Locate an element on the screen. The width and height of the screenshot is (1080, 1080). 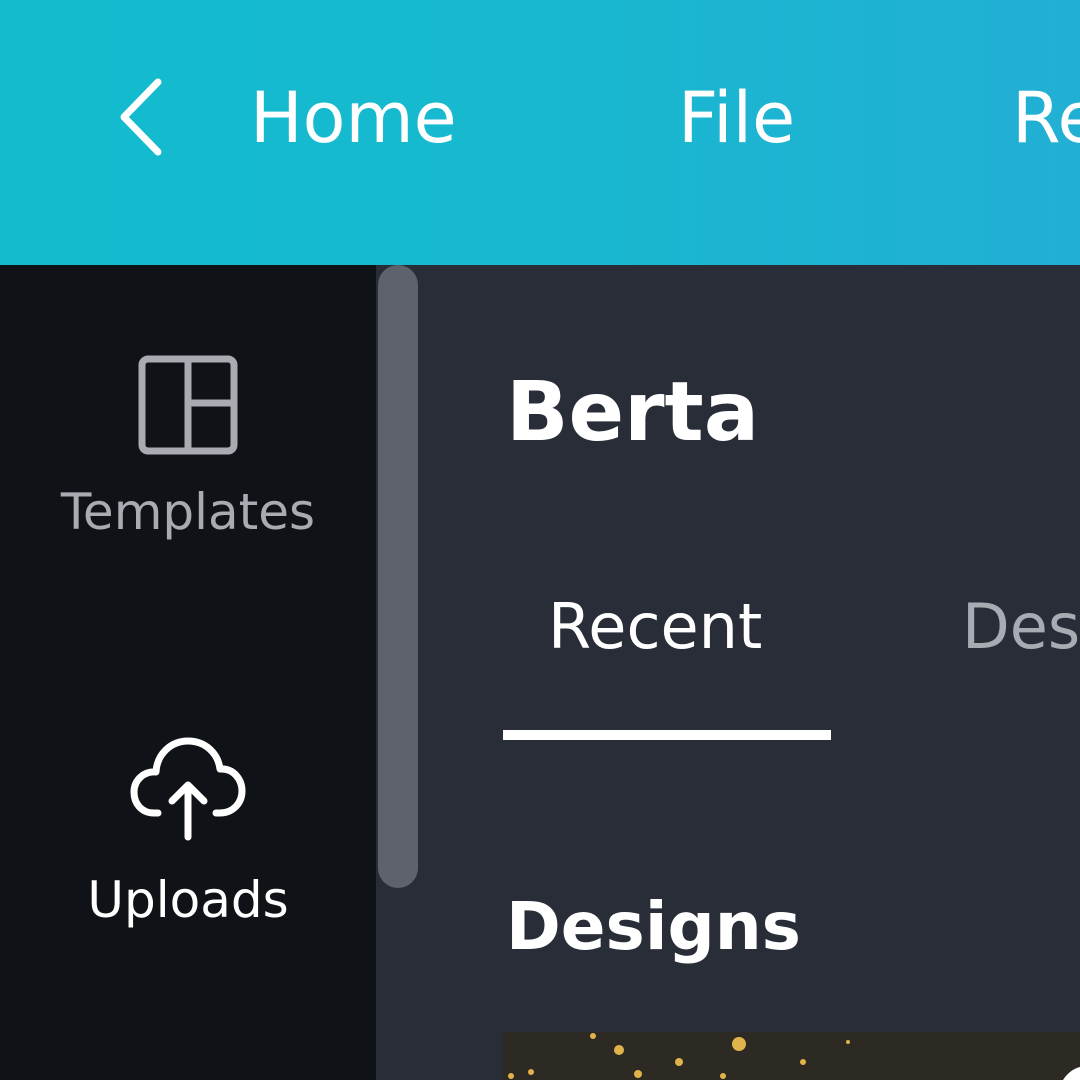
chevron-left-icon is located at coordinates (141, 117).